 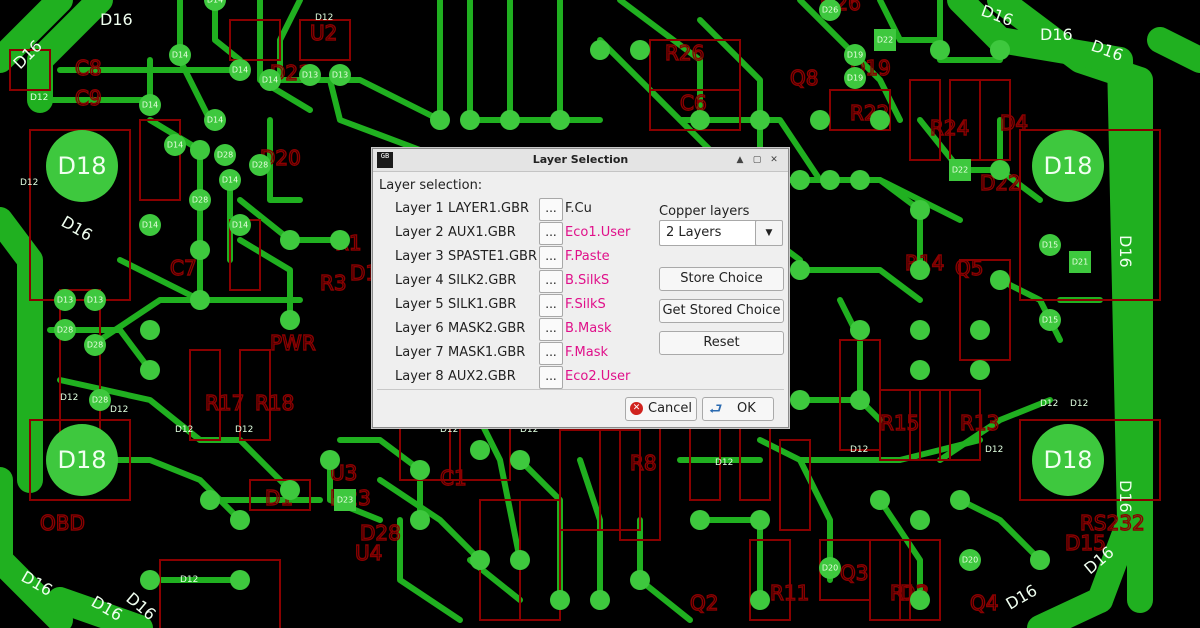 I want to click on silkscreen-label: Q4, so click(x=984, y=603).